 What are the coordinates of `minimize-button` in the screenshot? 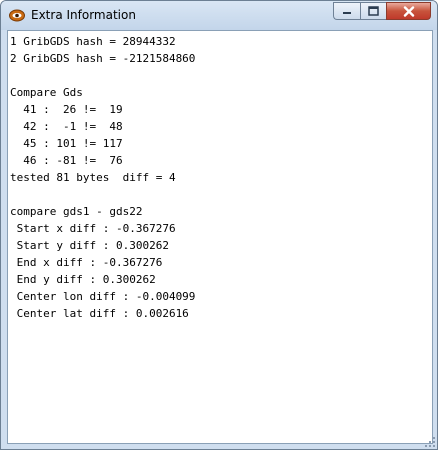 It's located at (346, 11).